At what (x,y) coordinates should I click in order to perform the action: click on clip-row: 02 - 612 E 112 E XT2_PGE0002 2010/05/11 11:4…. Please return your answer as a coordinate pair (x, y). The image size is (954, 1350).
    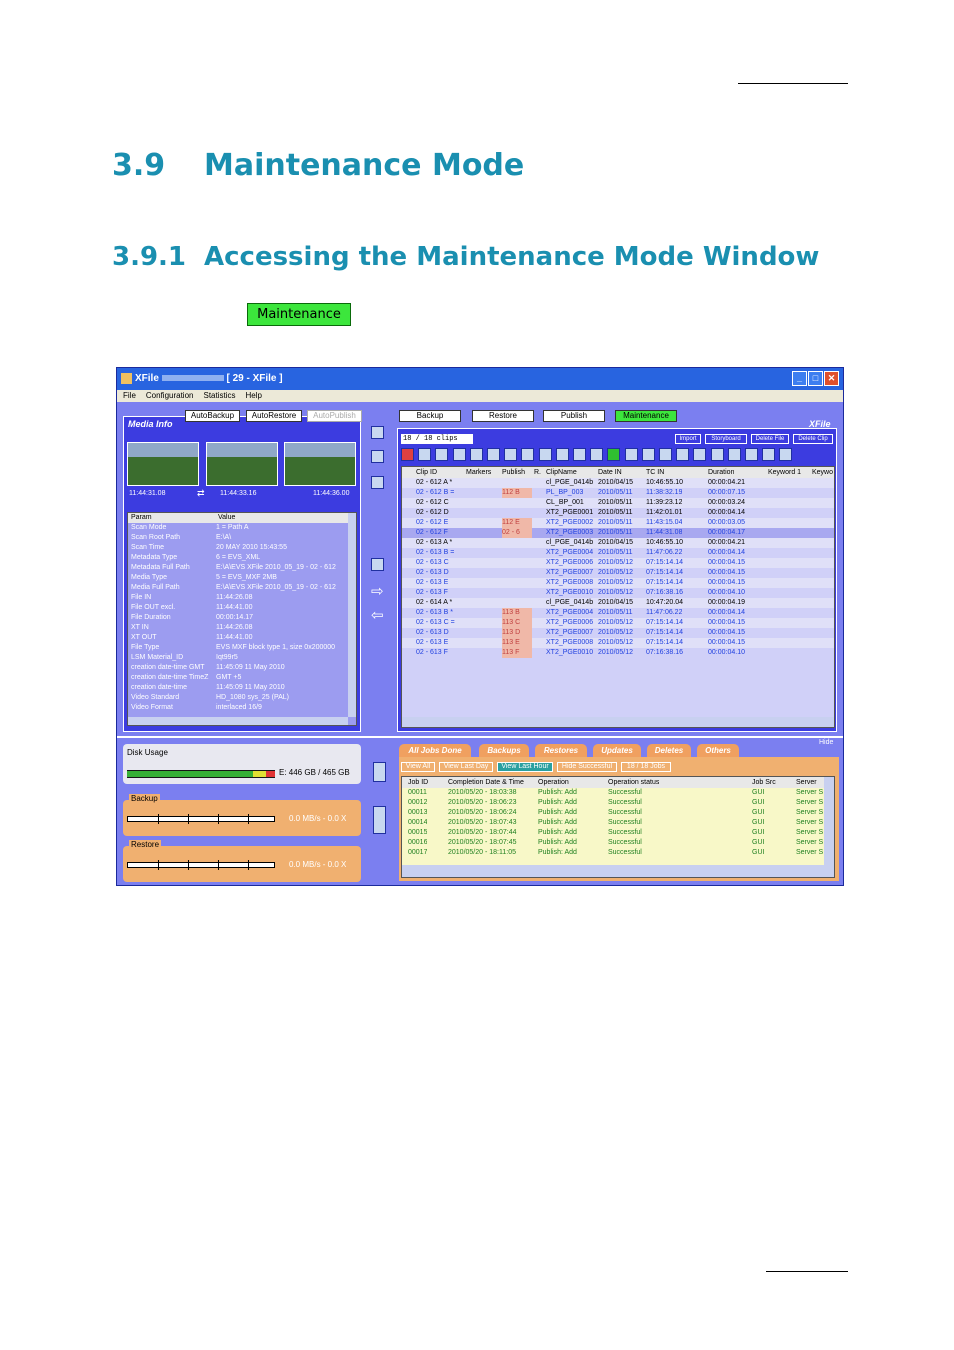
    Looking at the image, I should click on (618, 523).